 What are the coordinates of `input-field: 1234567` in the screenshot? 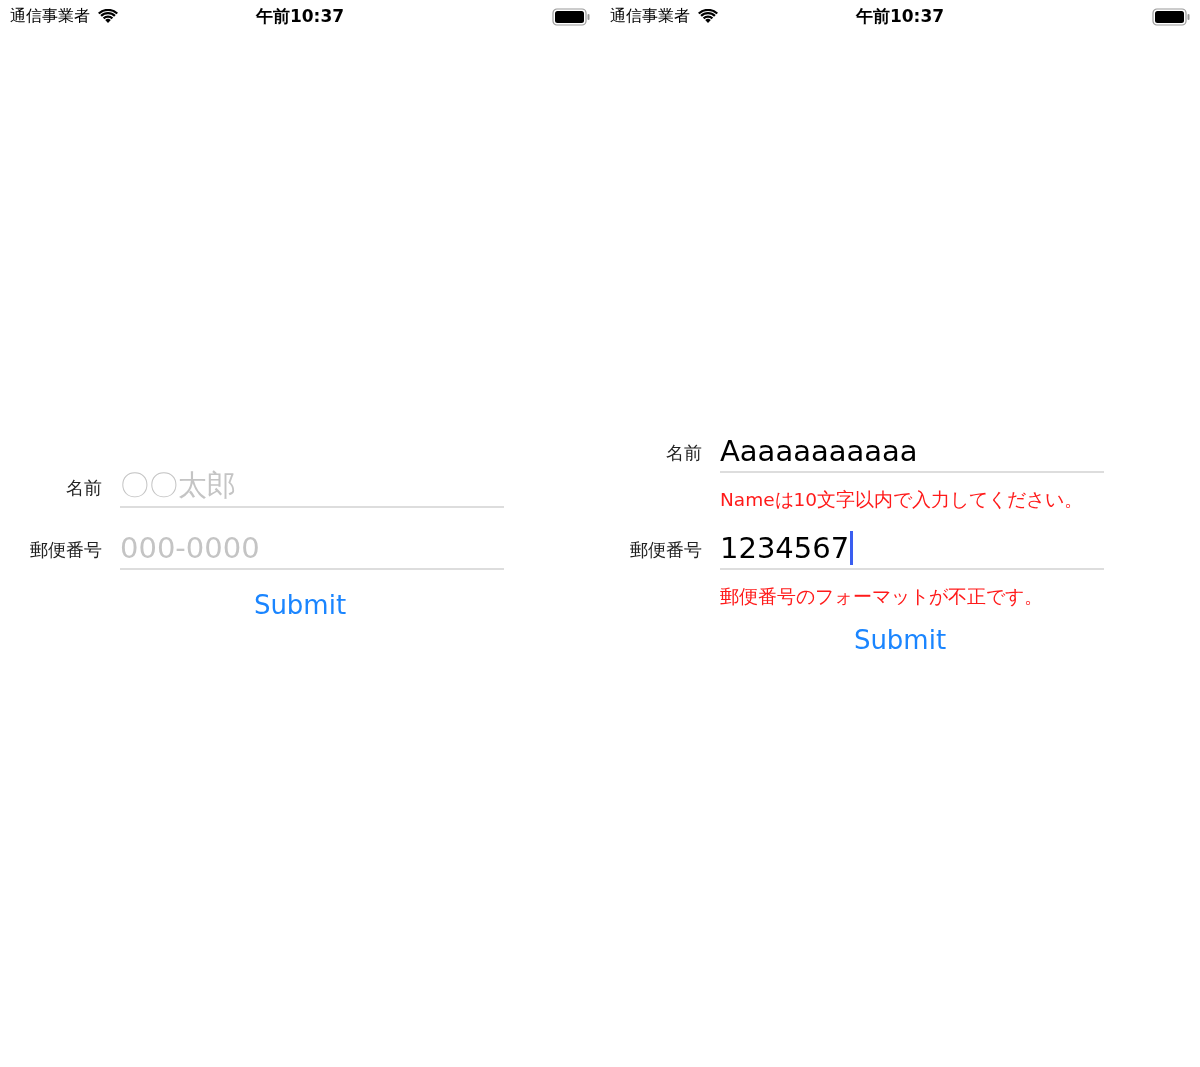 It's located at (912, 549).